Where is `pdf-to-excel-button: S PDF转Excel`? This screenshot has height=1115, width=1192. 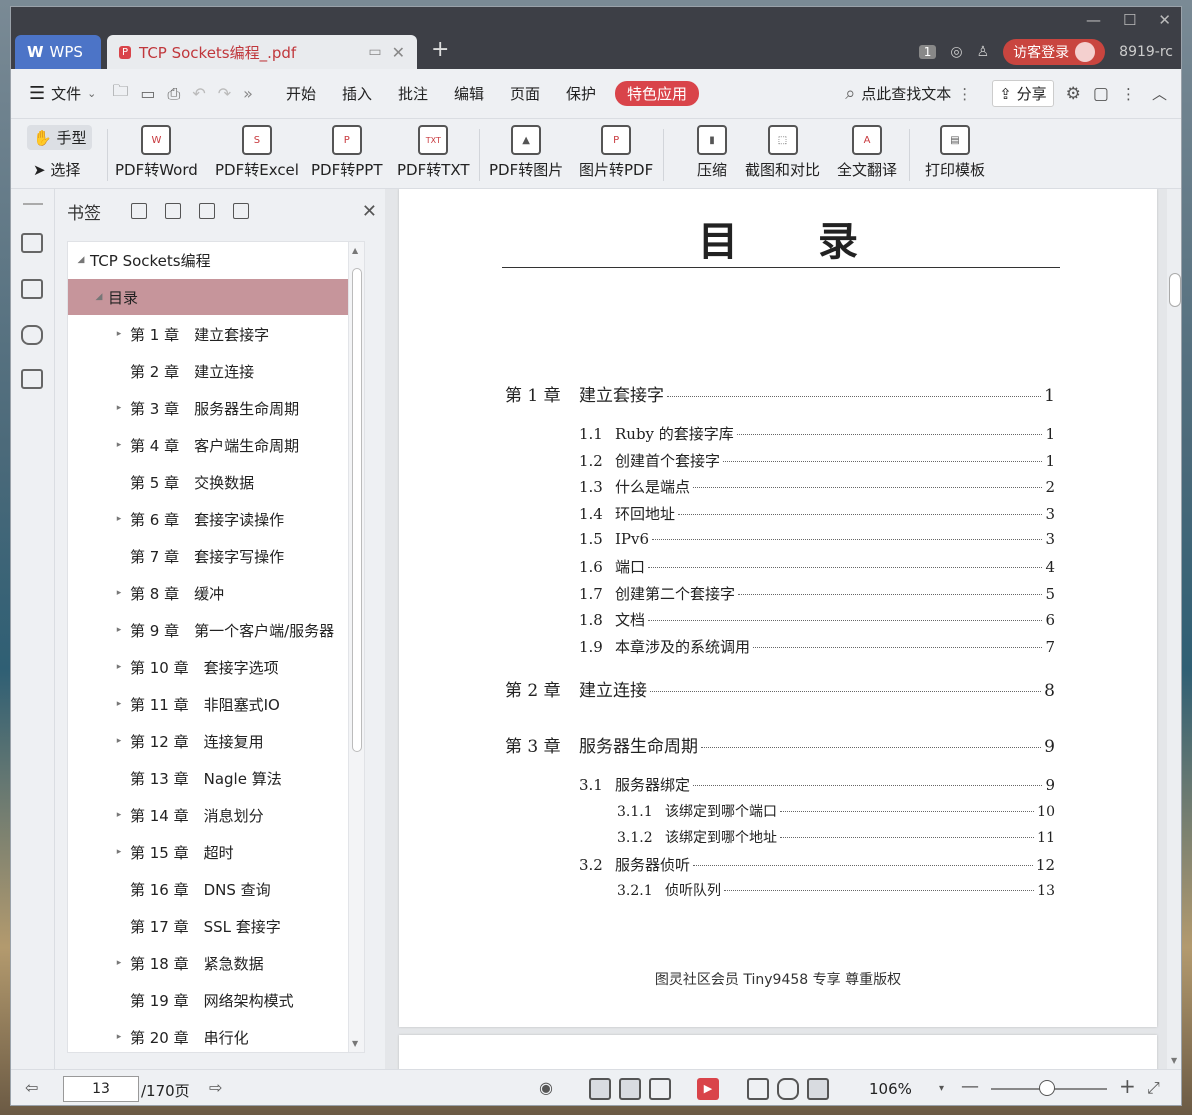 pdf-to-excel-button: S PDF转Excel is located at coordinates (257, 152).